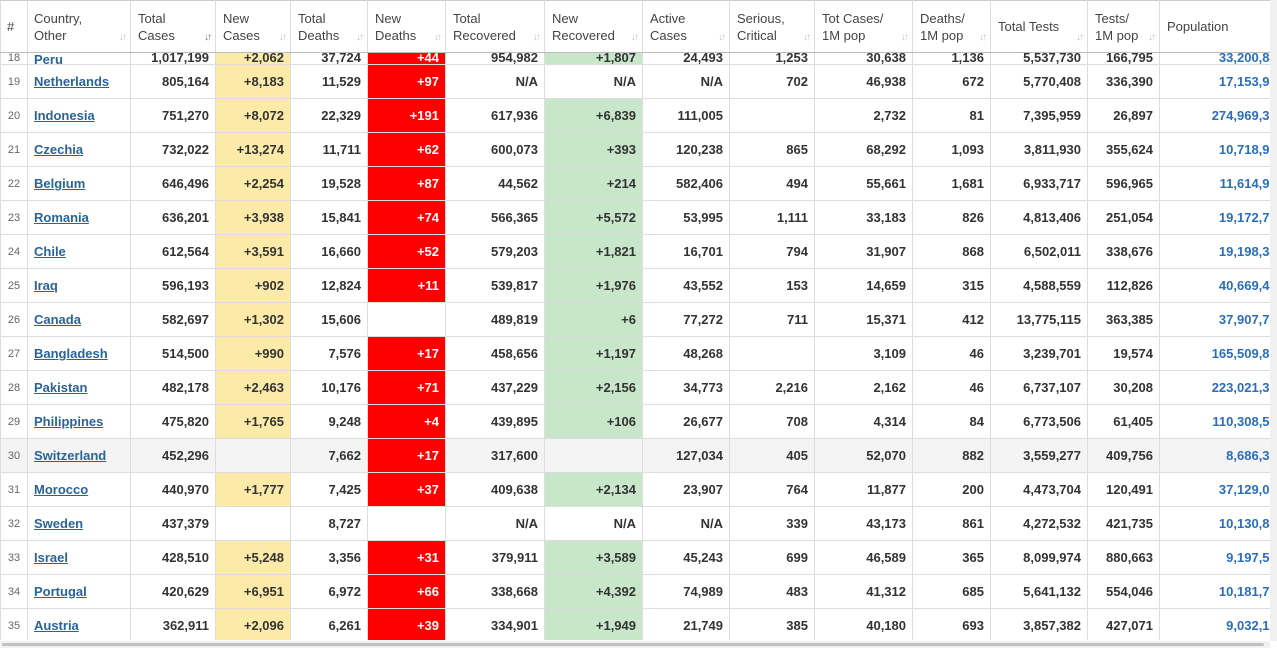 The height and width of the screenshot is (648, 1277). I want to click on cell-country: Portugal, so click(79, 591).